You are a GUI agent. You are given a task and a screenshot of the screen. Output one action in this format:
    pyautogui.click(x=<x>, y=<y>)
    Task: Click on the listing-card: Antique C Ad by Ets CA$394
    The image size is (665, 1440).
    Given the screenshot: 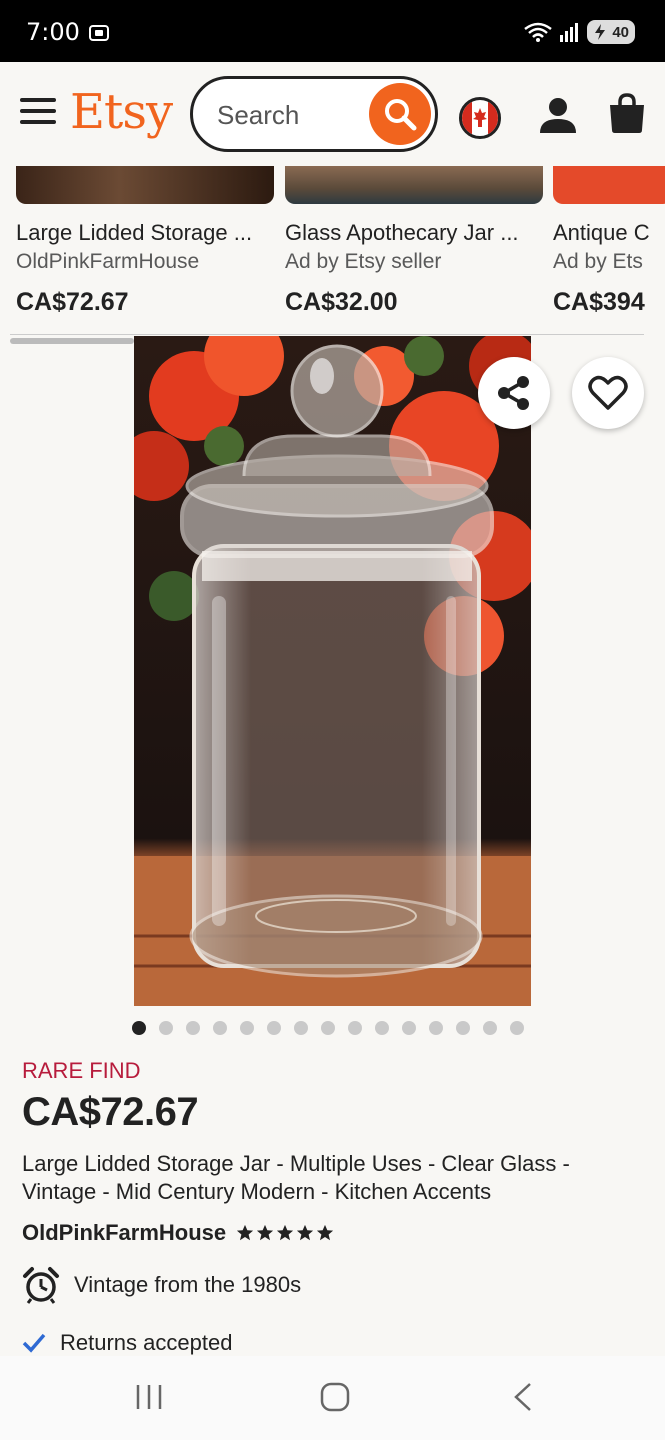 What is the action you would take?
    pyautogui.click(x=609, y=241)
    